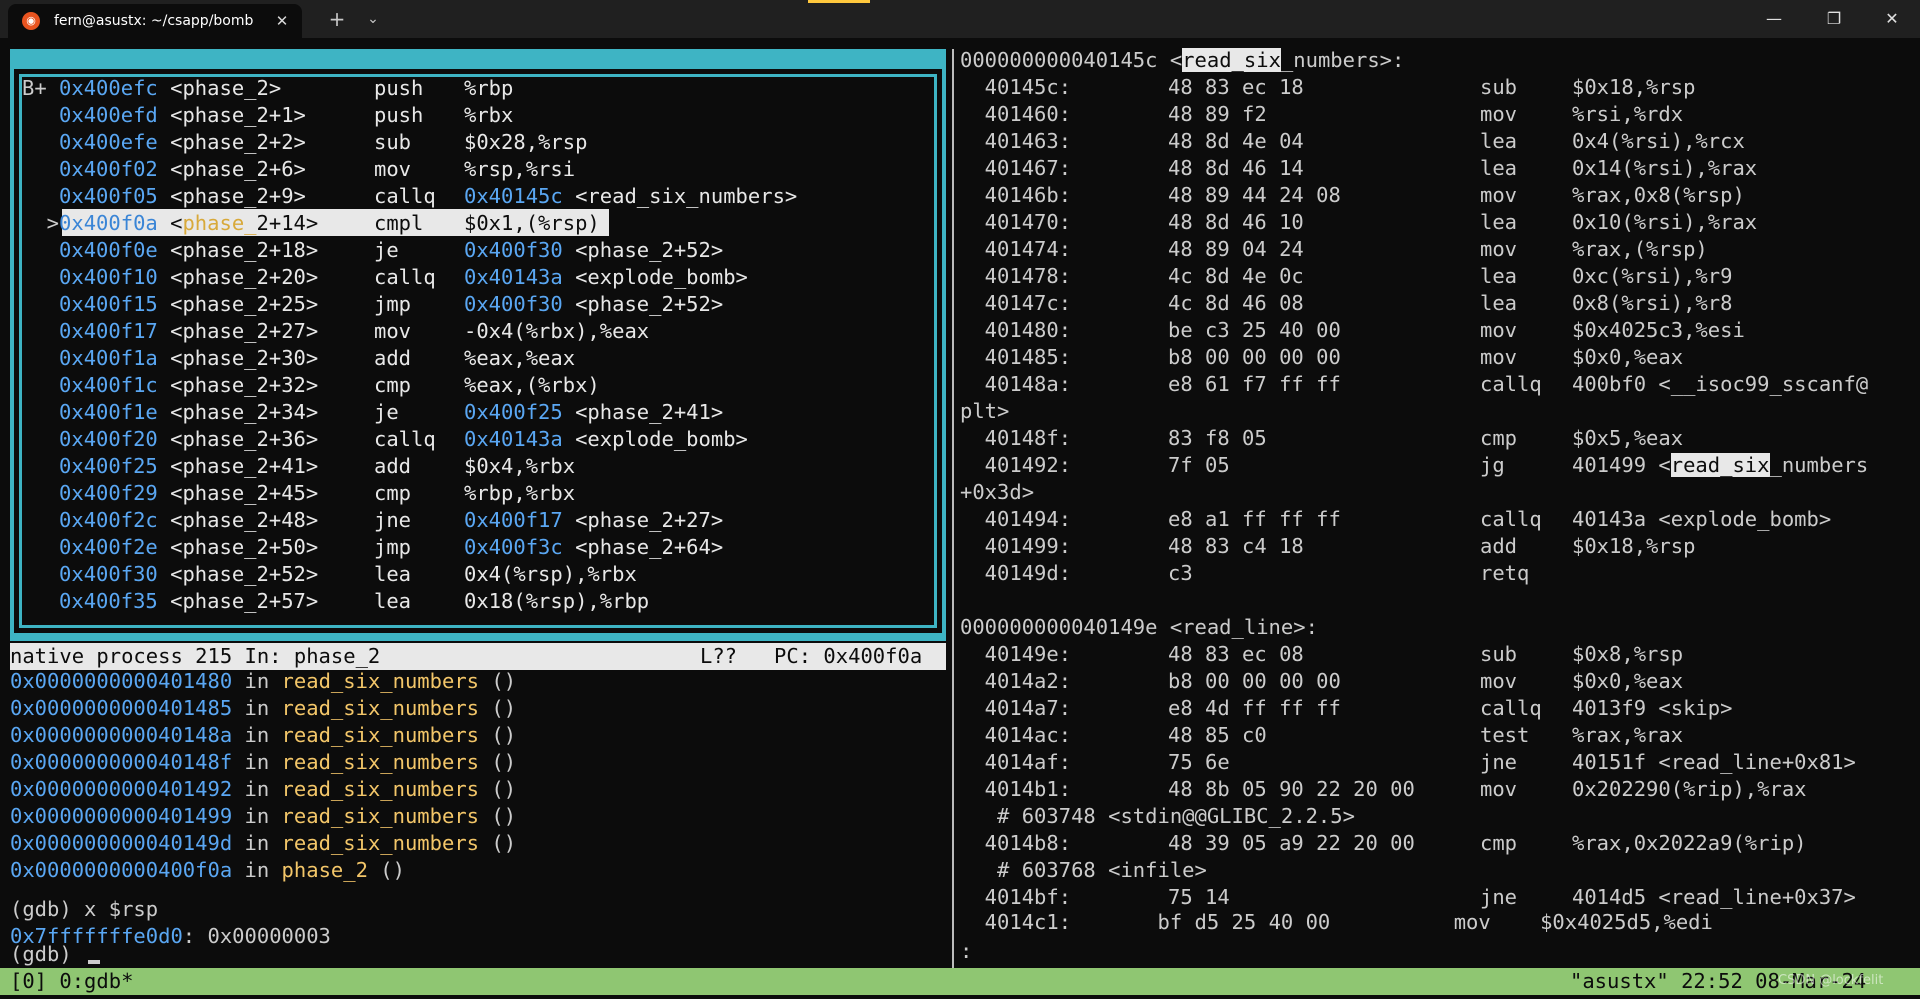 This screenshot has height=999, width=1920. What do you see at coordinates (1499, 681) in the screenshot?
I see `objdump-mnemonic: mov` at bounding box center [1499, 681].